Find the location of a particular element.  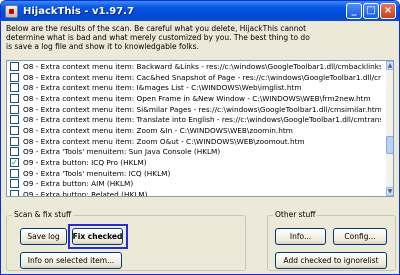

scroll-down-button: ▼ is located at coordinates (389, 191).